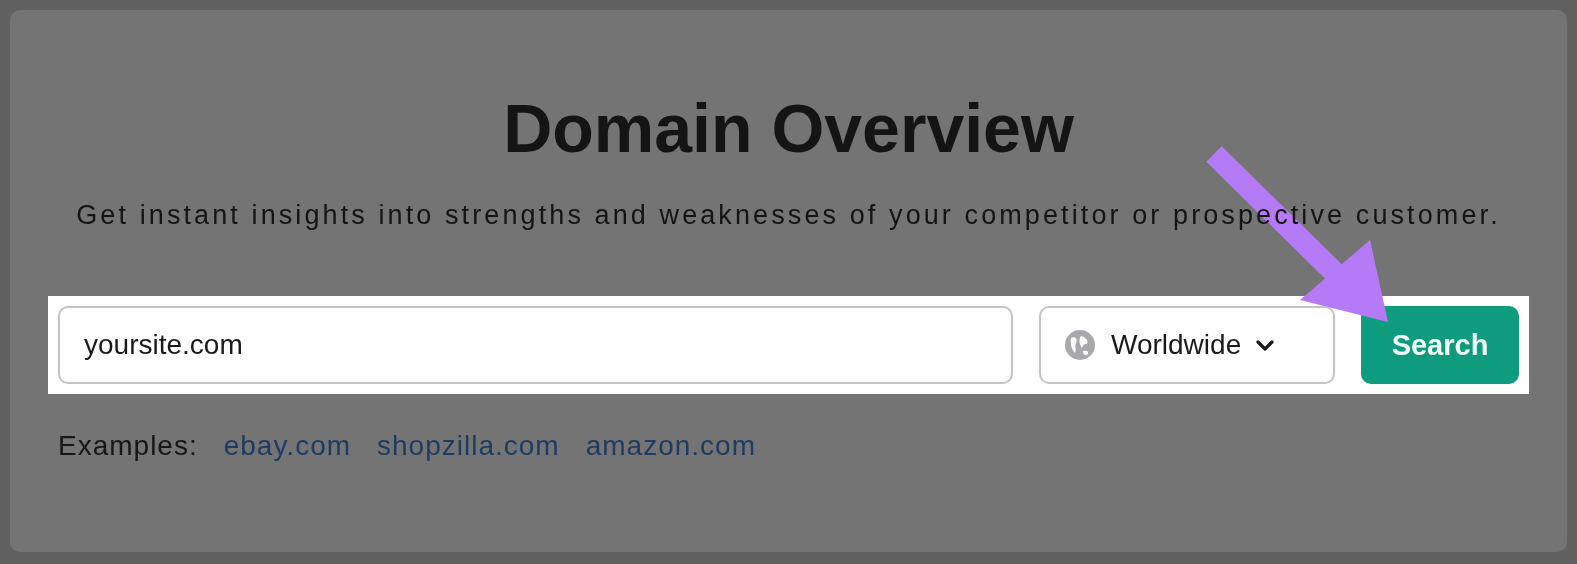 This screenshot has height=564, width=1577. Describe the element at coordinates (670, 446) in the screenshot. I see `example-link: amazon.com` at that location.